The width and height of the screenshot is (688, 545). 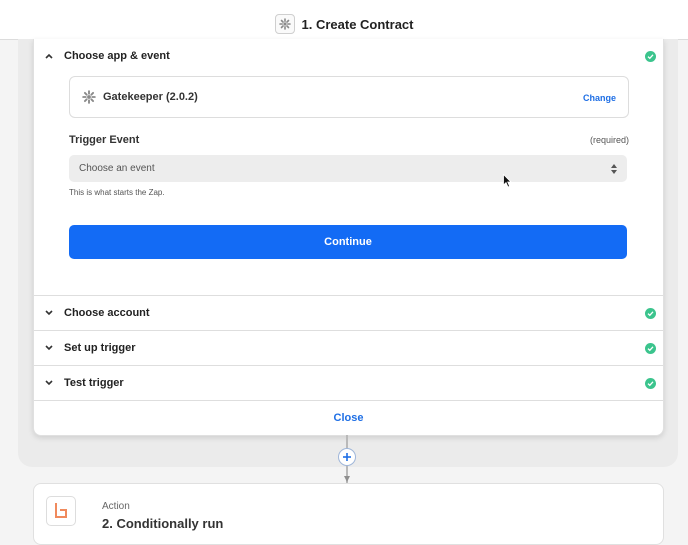 What do you see at coordinates (348, 514) in the screenshot?
I see `next-step-card: Action 2. Conditionally run` at bounding box center [348, 514].